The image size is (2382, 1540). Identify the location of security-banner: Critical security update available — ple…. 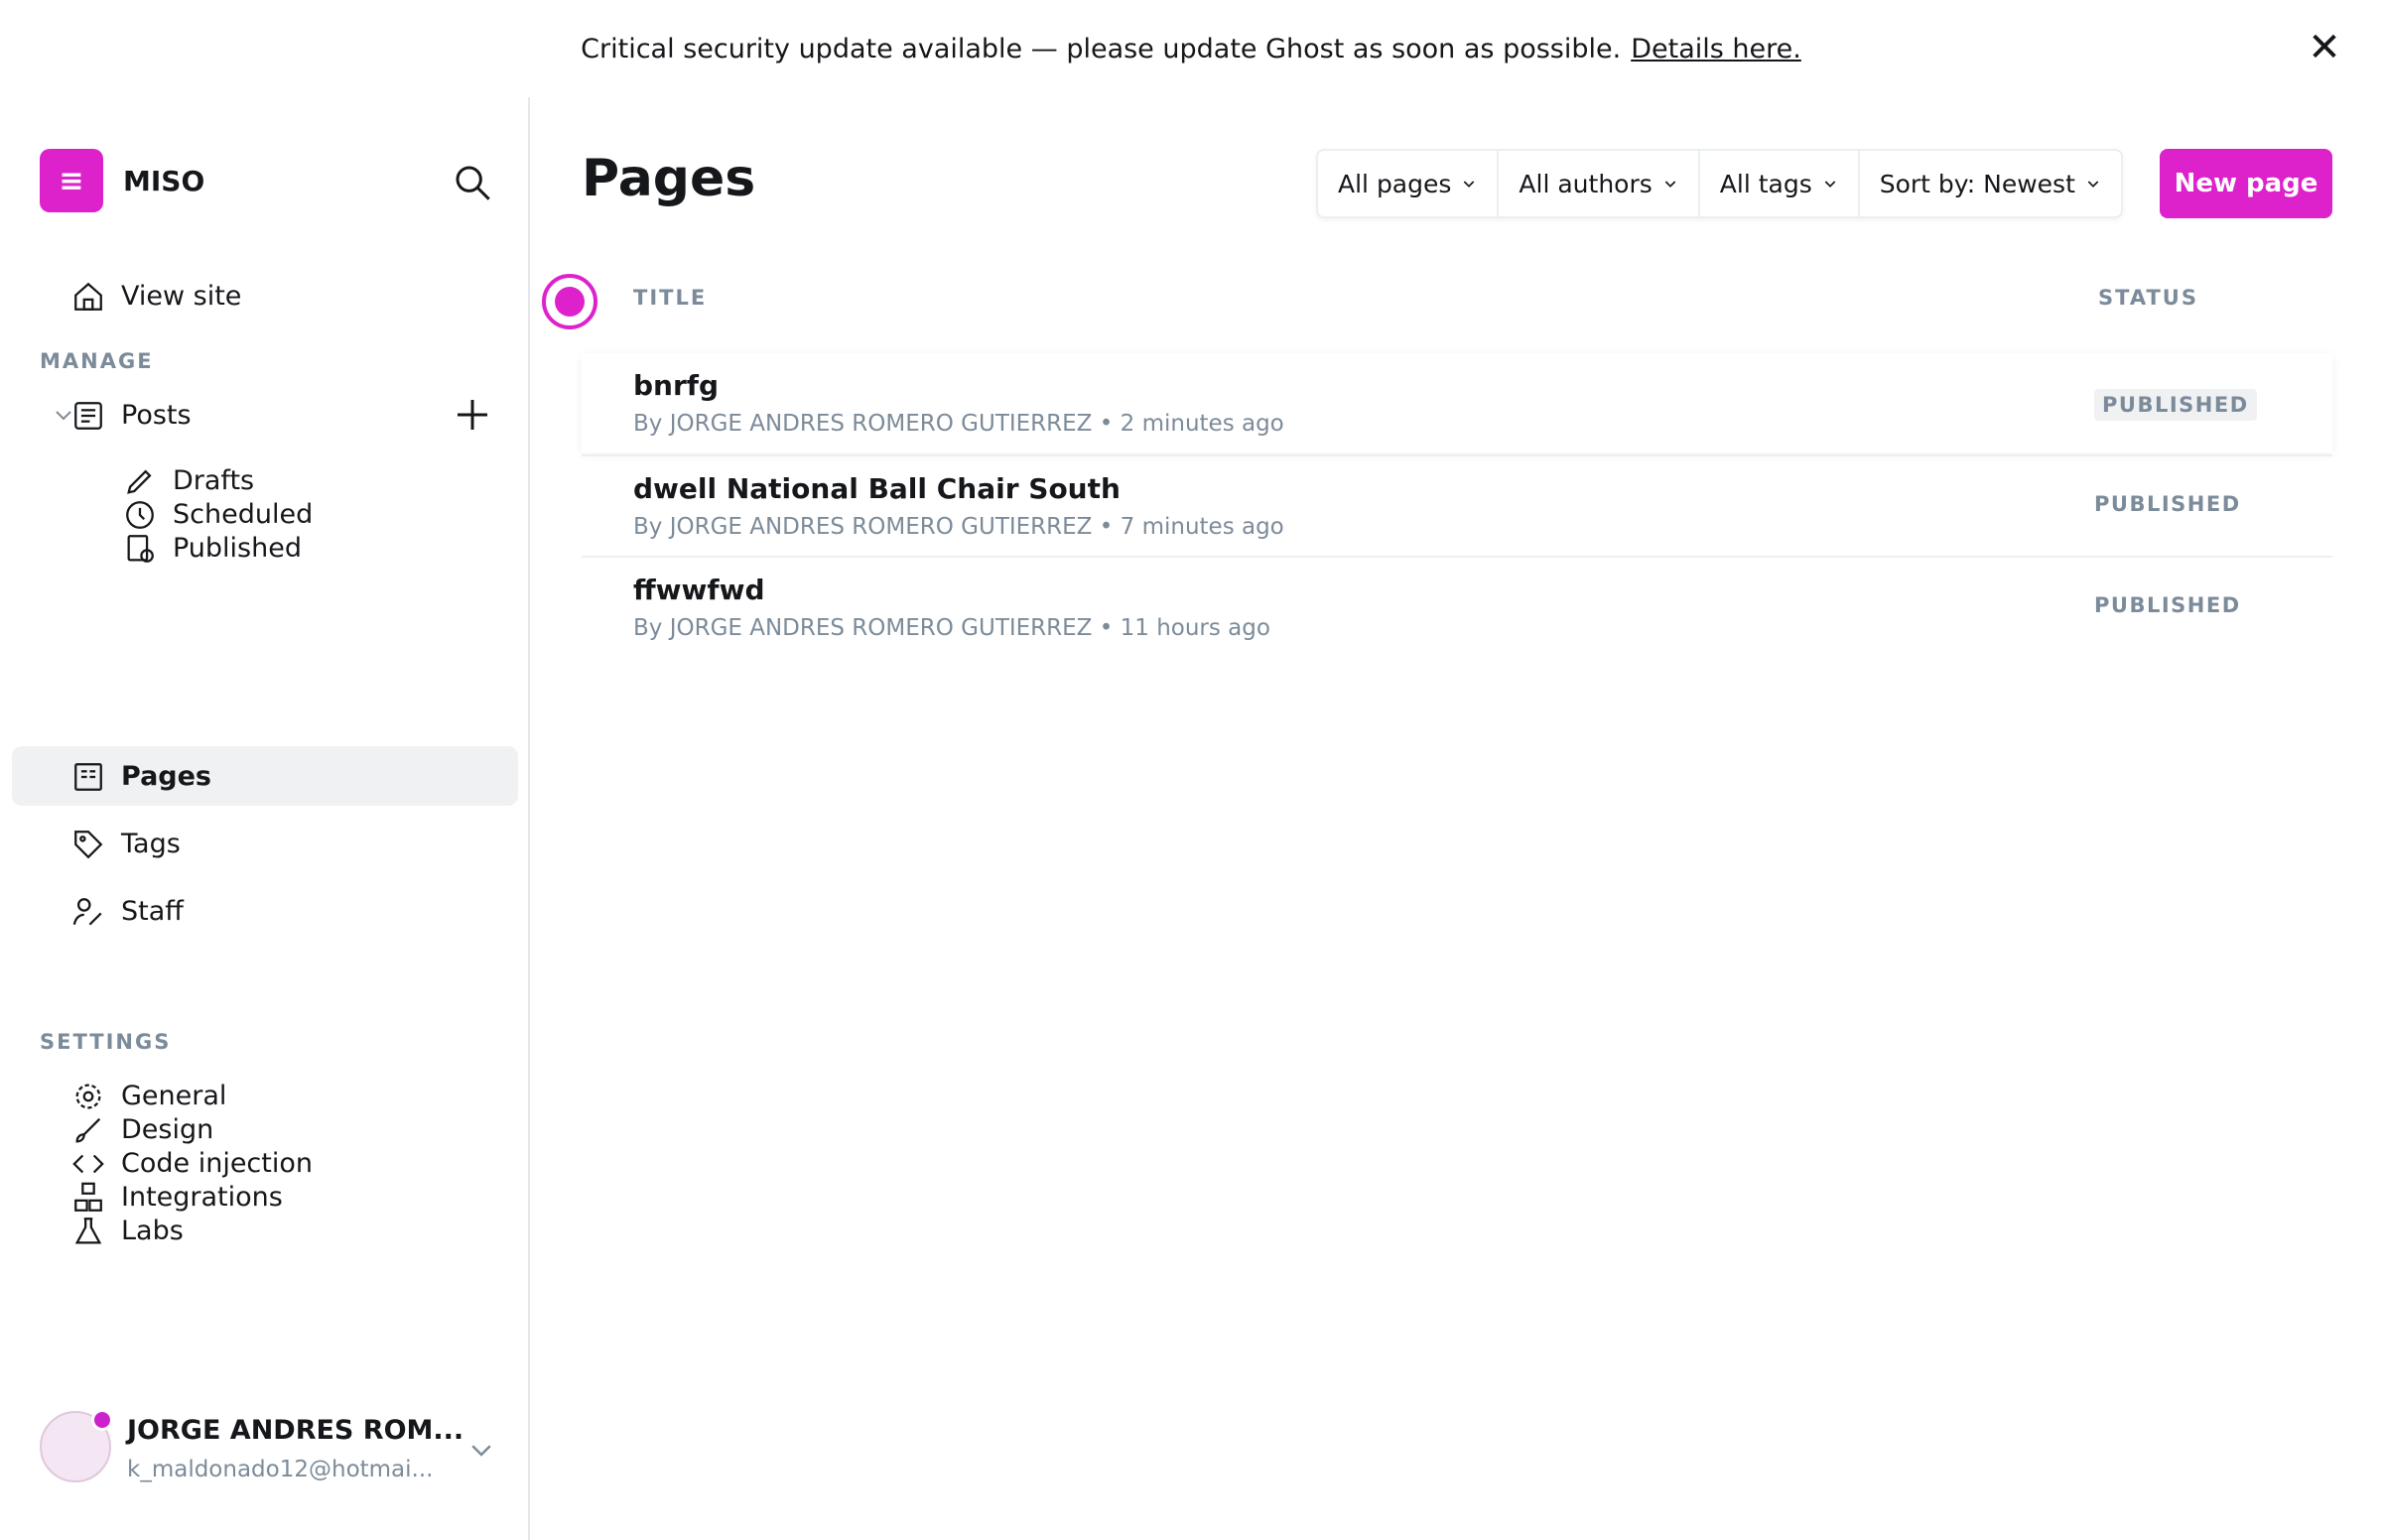
(1191, 48).